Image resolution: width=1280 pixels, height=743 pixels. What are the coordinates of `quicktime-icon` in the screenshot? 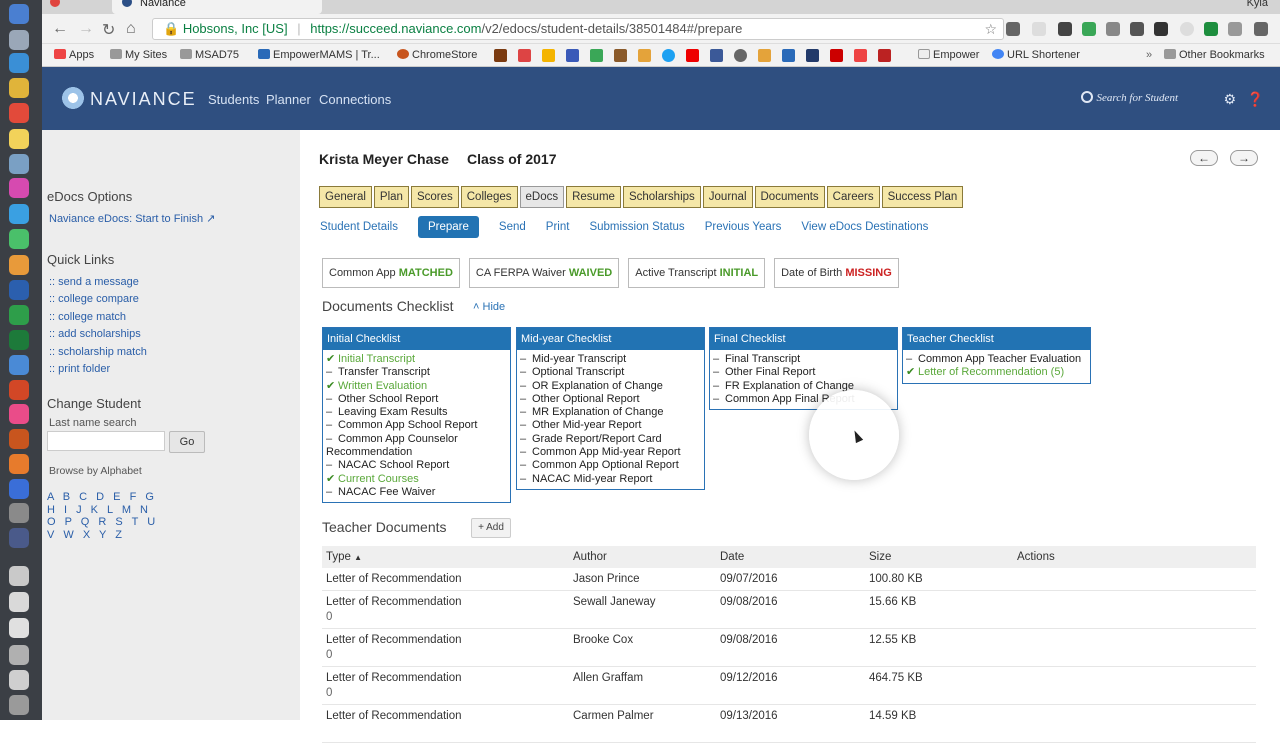 It's located at (19, 538).